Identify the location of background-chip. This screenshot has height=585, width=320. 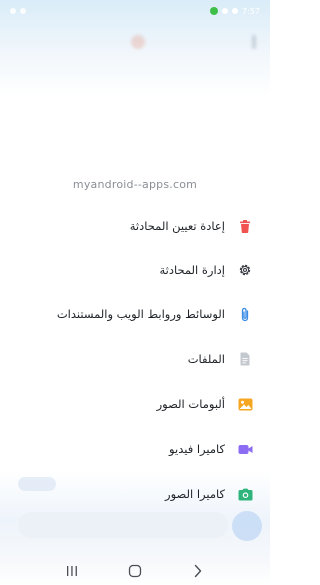
(37, 484).